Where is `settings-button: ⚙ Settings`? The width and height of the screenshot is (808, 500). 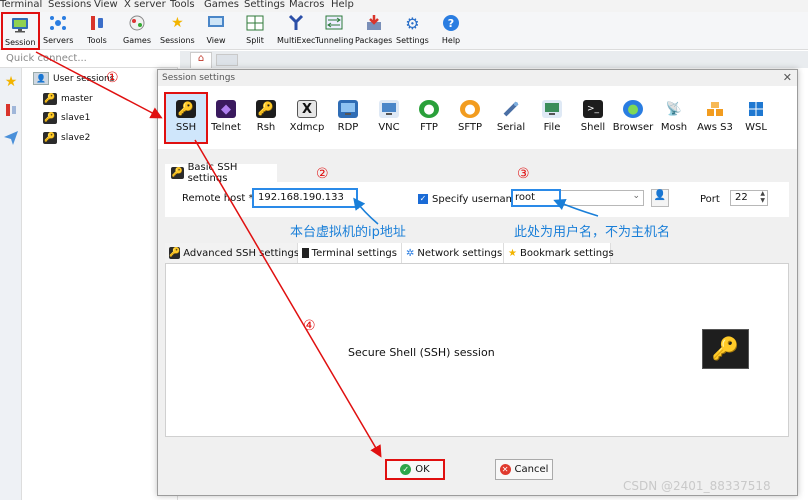 settings-button: ⚙ Settings is located at coordinates (412, 29).